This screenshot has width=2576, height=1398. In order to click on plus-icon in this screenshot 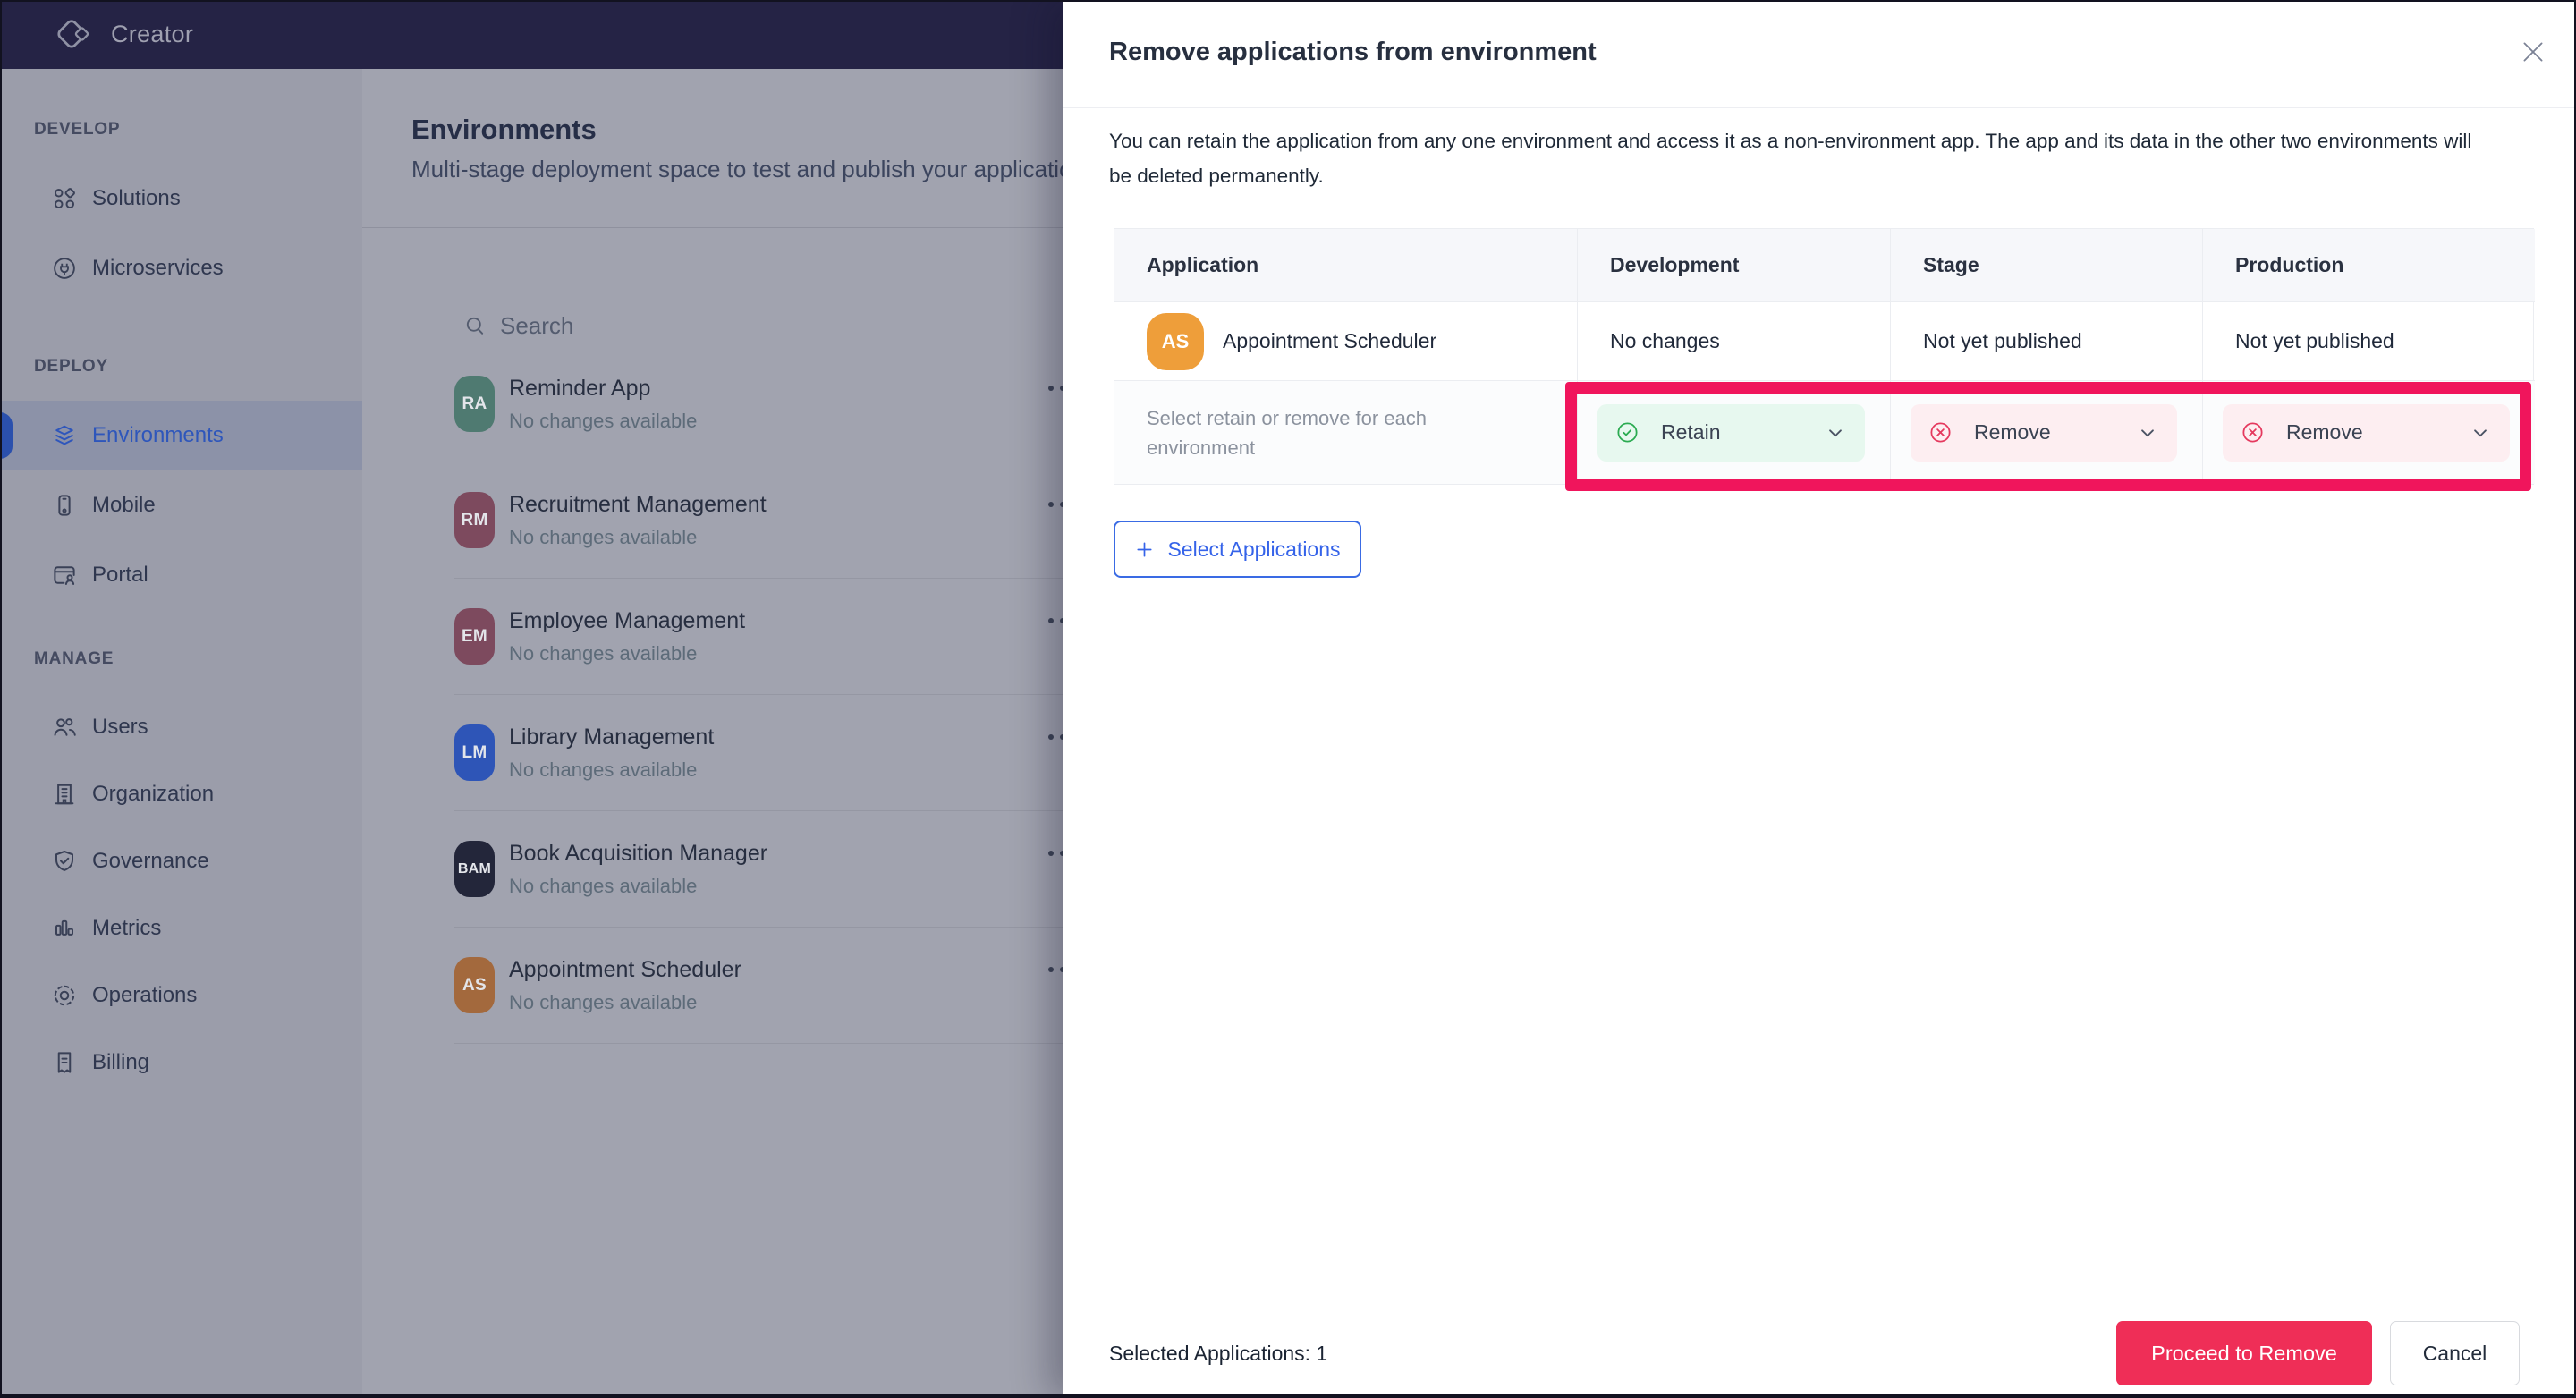, I will do `click(1144, 549)`.